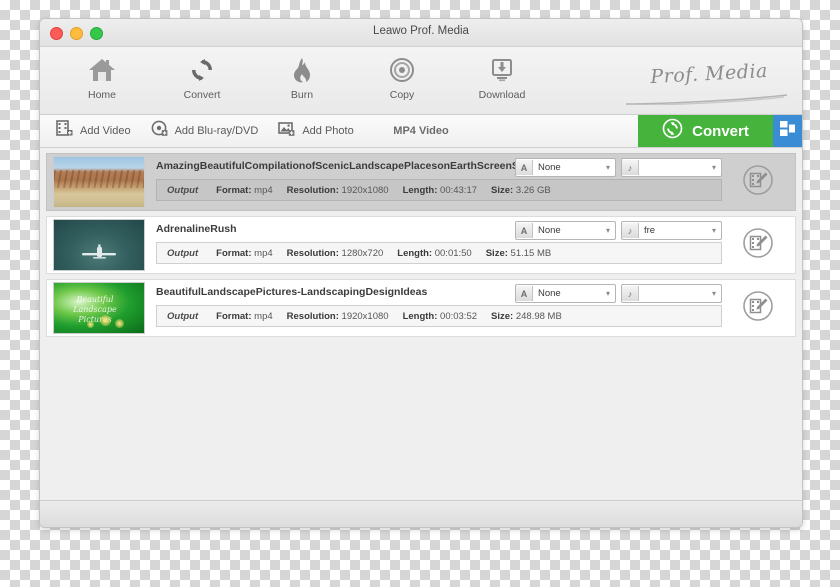  I want to click on length-field: Length: 00:43:17, so click(440, 190).